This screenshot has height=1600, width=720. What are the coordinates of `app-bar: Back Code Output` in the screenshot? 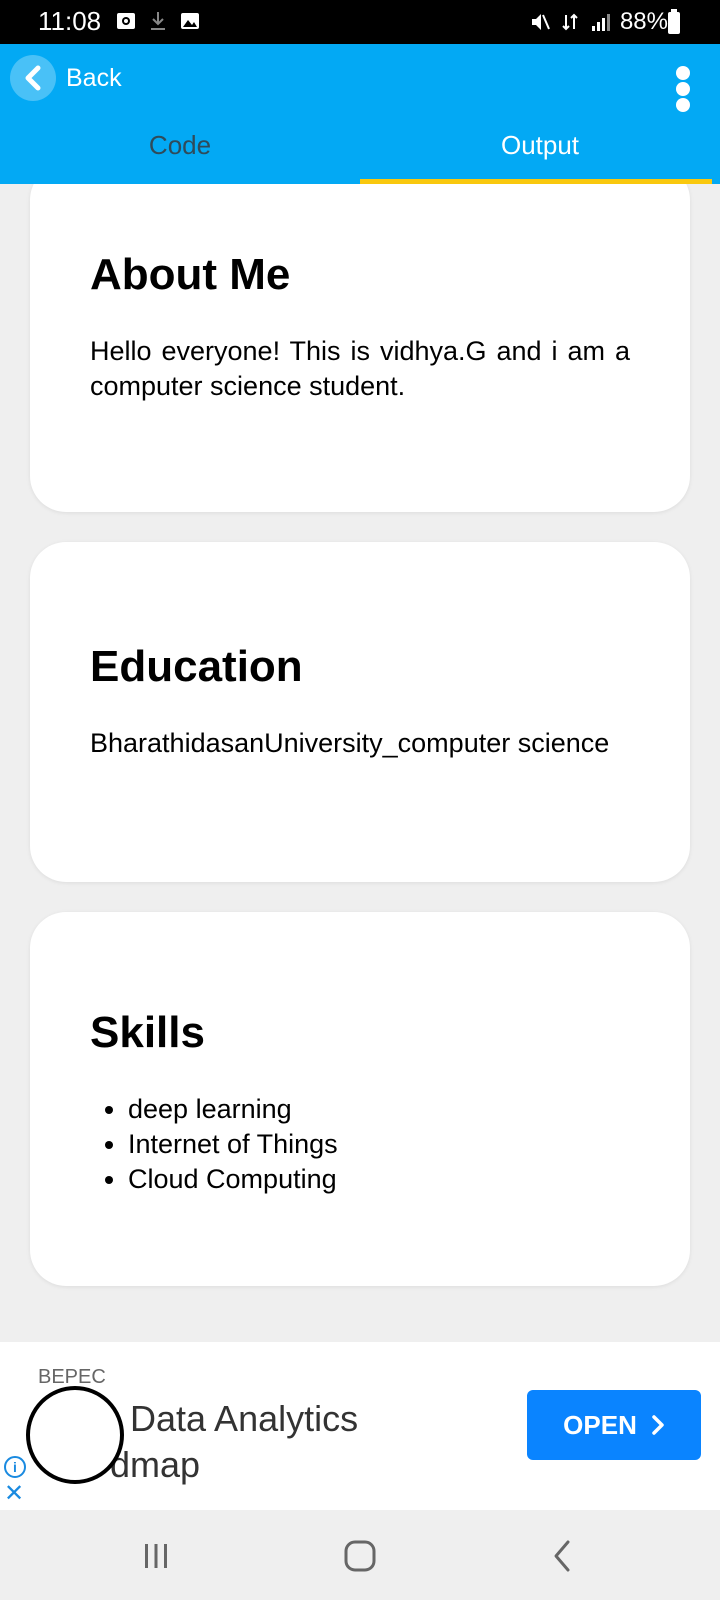 It's located at (360, 114).